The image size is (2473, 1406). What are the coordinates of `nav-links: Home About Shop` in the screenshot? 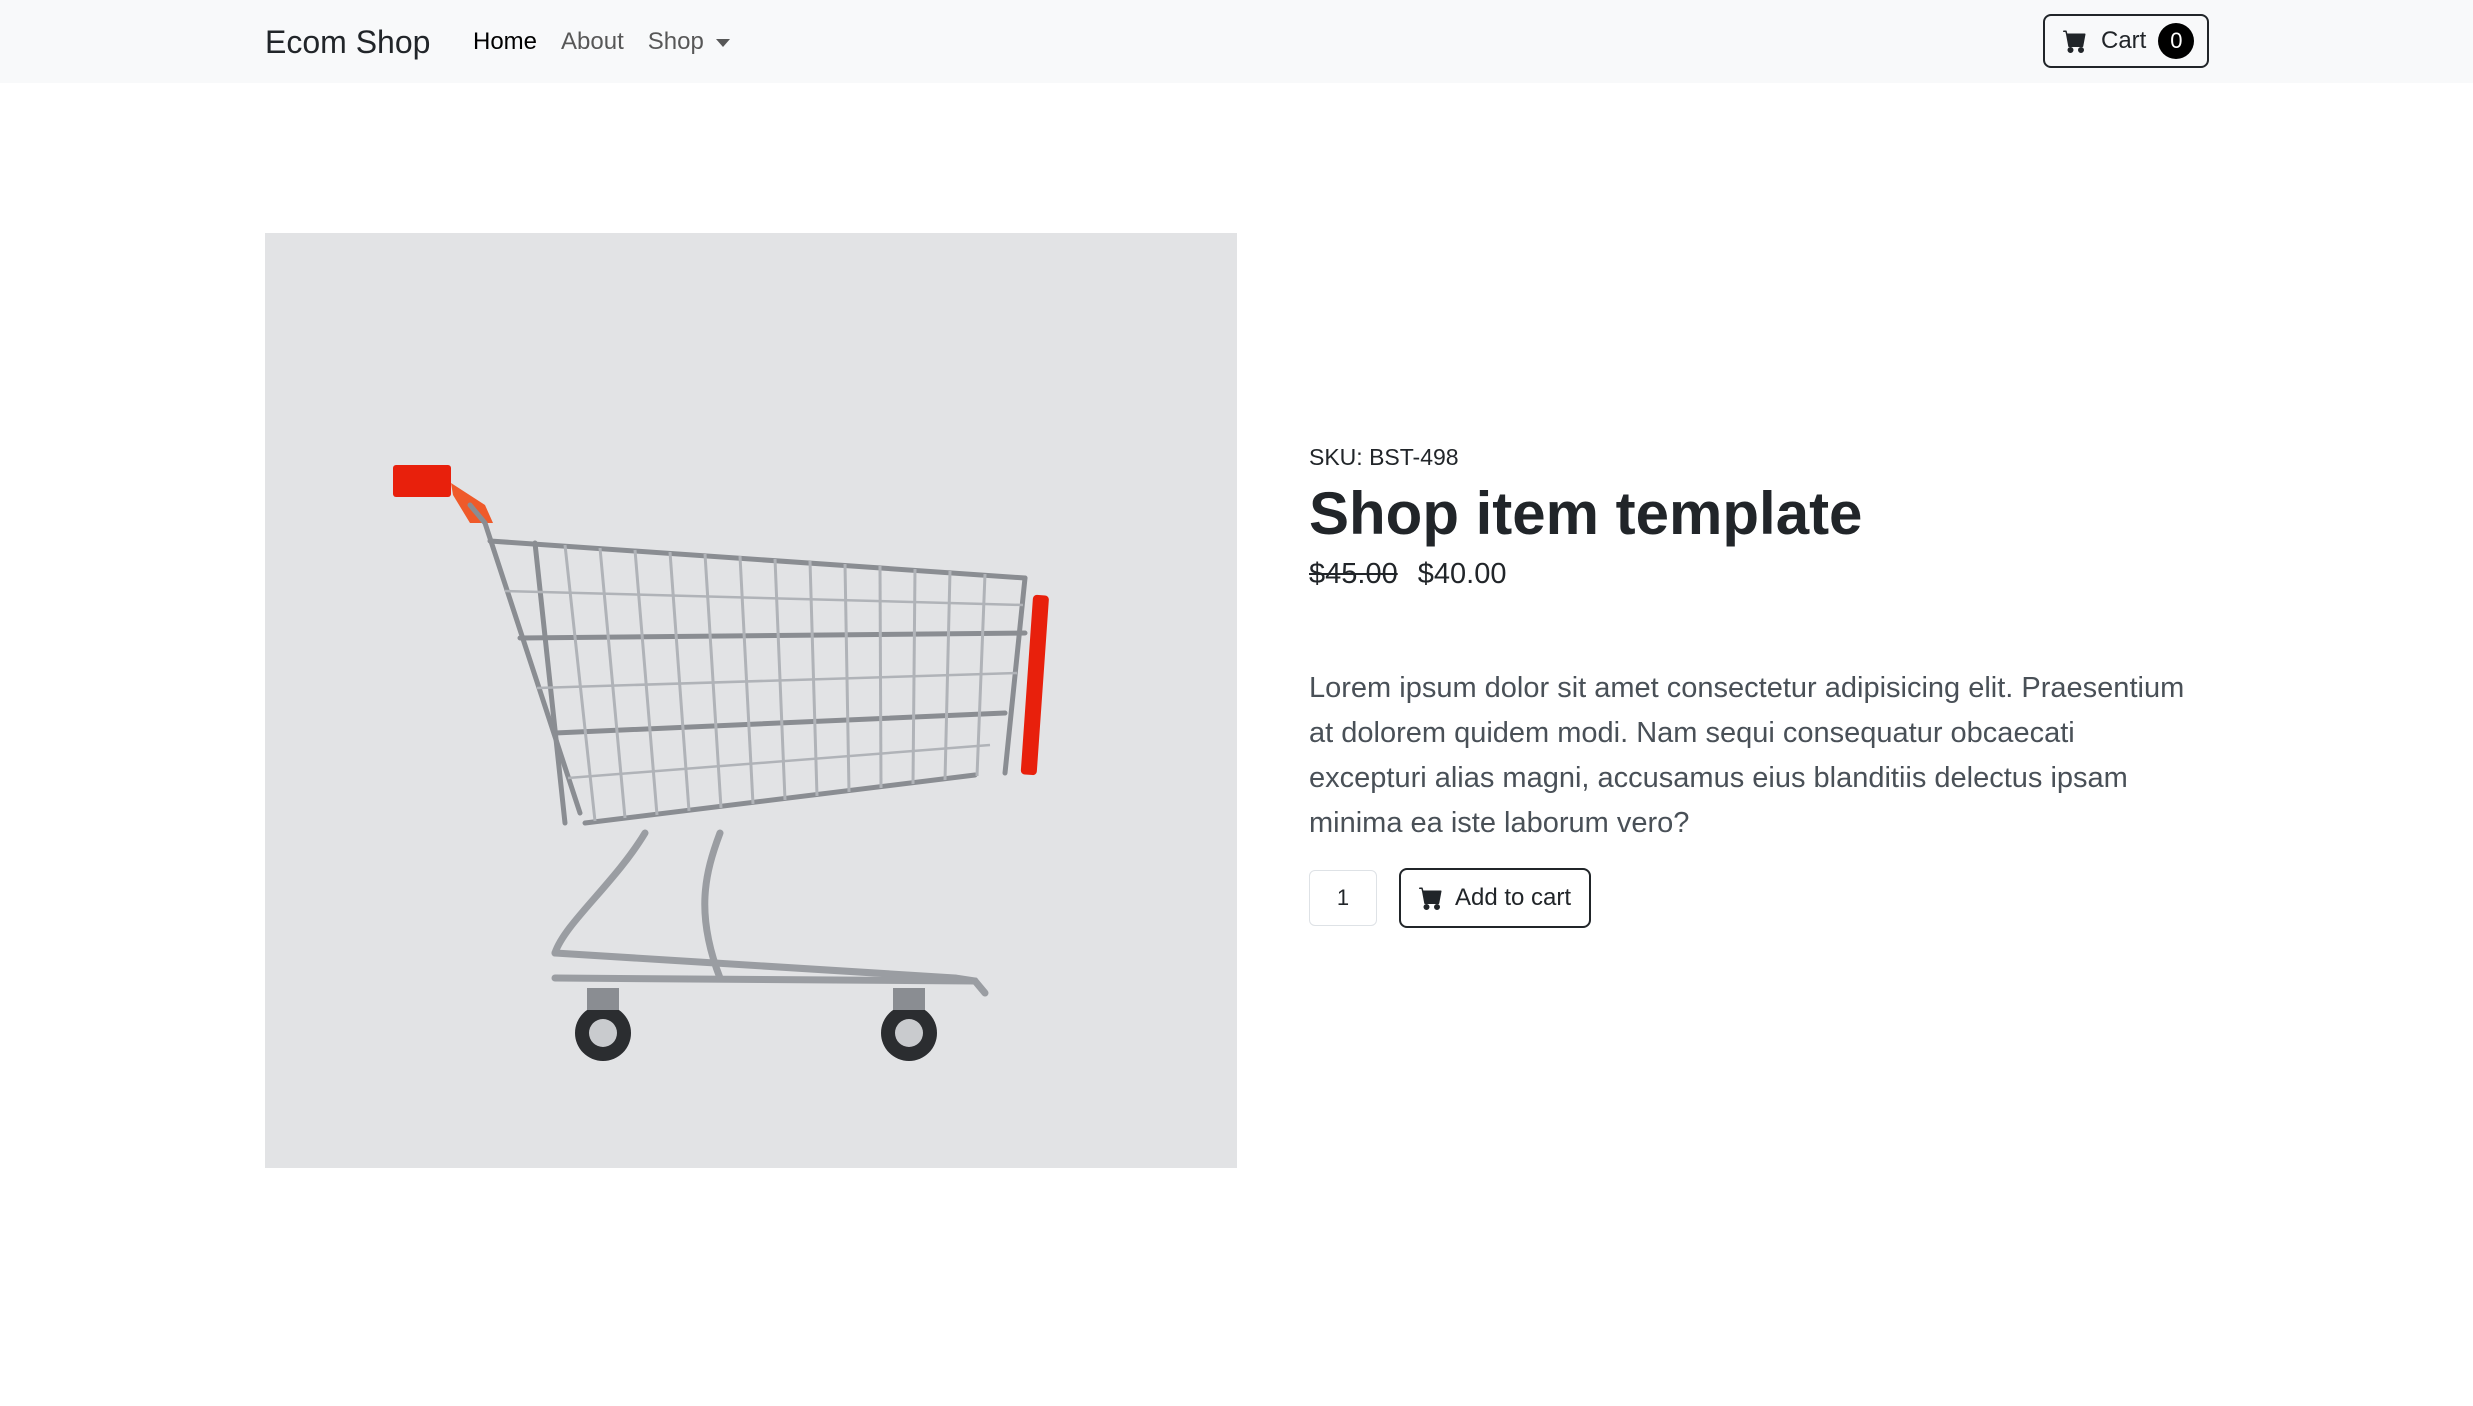 It's located at (613, 42).